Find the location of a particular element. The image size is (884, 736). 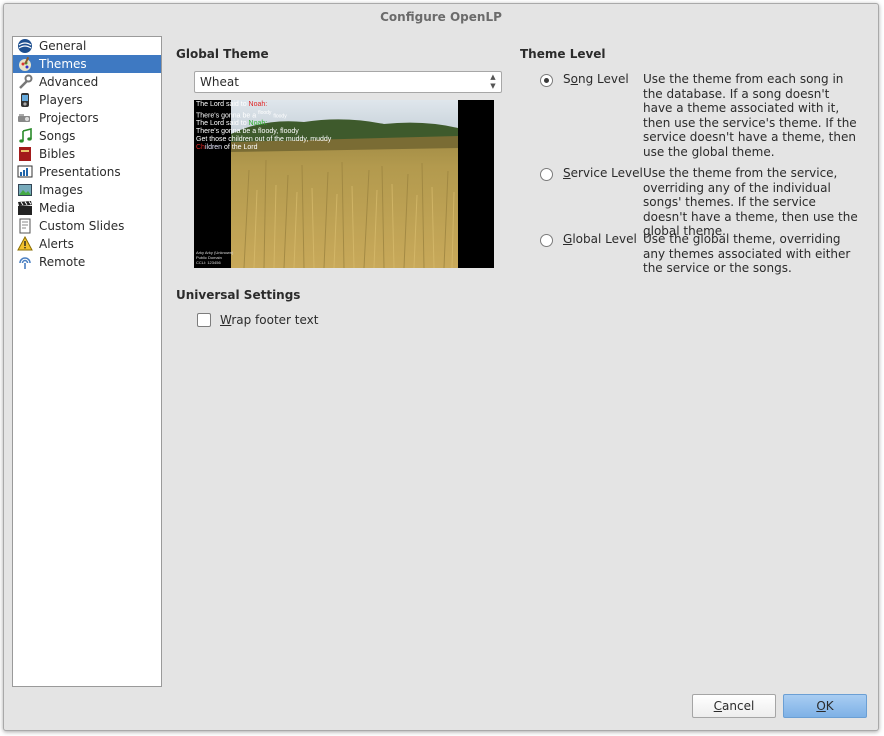

universal-settings-heading: Universal Settings is located at coordinates (238, 295).